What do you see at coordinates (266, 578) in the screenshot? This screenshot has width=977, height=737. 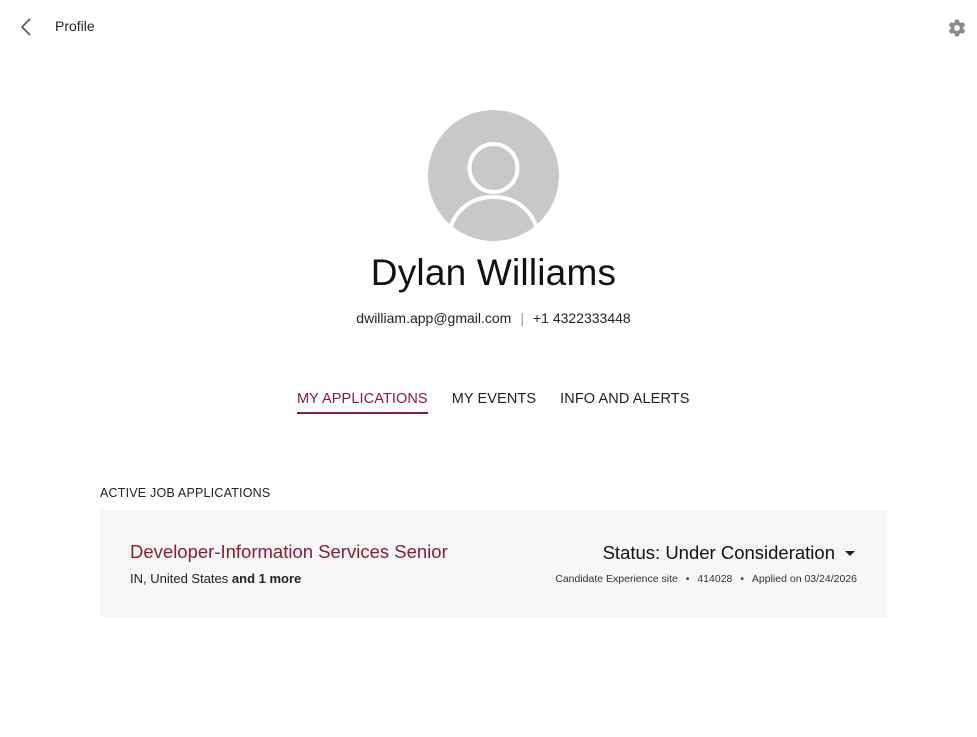 I see `job-location-more: and 1 more` at bounding box center [266, 578].